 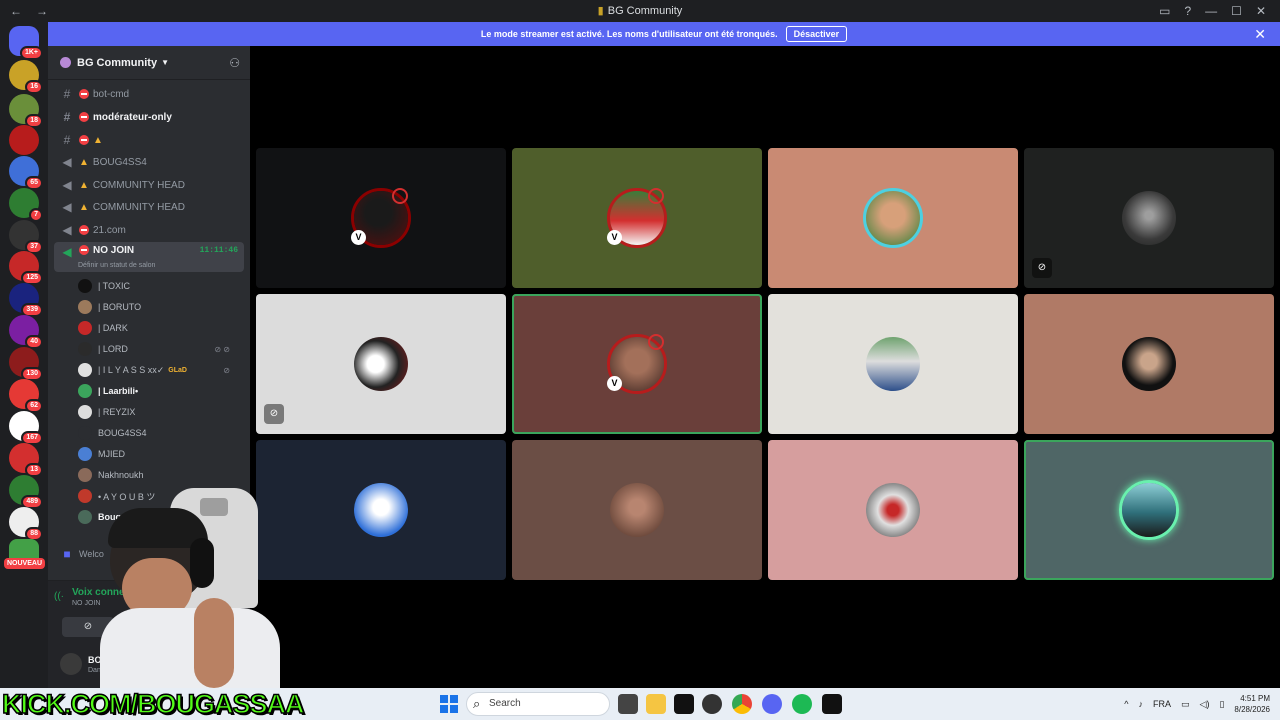 What do you see at coordinates (1126, 704) in the screenshot?
I see `chevron-up-icon: ^` at bounding box center [1126, 704].